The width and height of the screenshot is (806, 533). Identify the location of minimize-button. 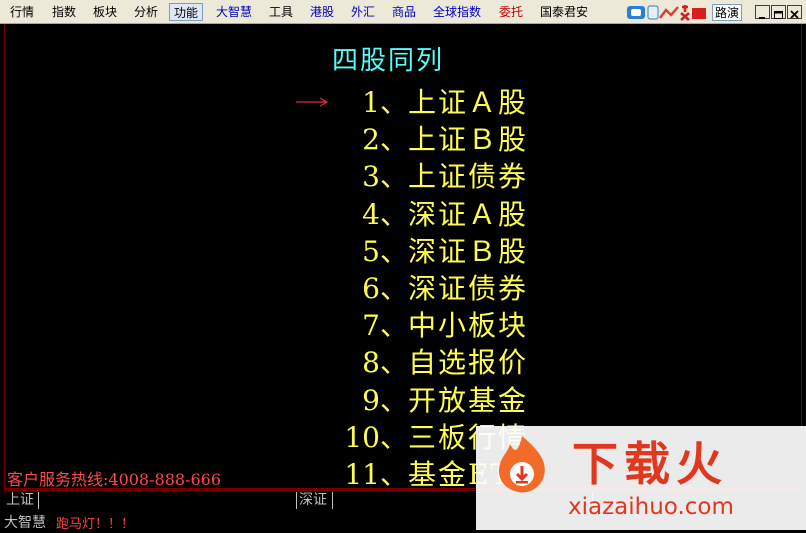
(762, 12).